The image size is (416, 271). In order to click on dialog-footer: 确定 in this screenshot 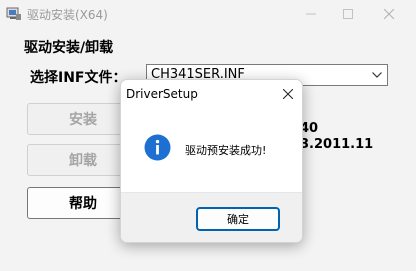, I will do `click(211, 217)`.